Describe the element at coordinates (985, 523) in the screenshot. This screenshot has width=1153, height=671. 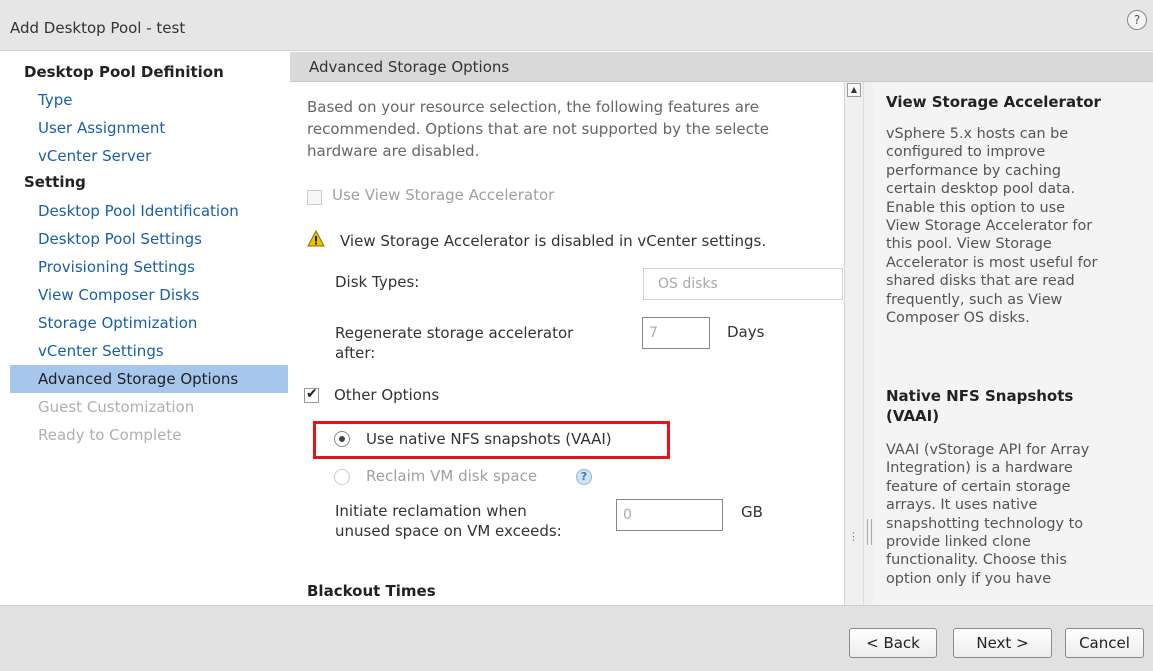
I see `help-text-line: snapshotting technology to` at that location.